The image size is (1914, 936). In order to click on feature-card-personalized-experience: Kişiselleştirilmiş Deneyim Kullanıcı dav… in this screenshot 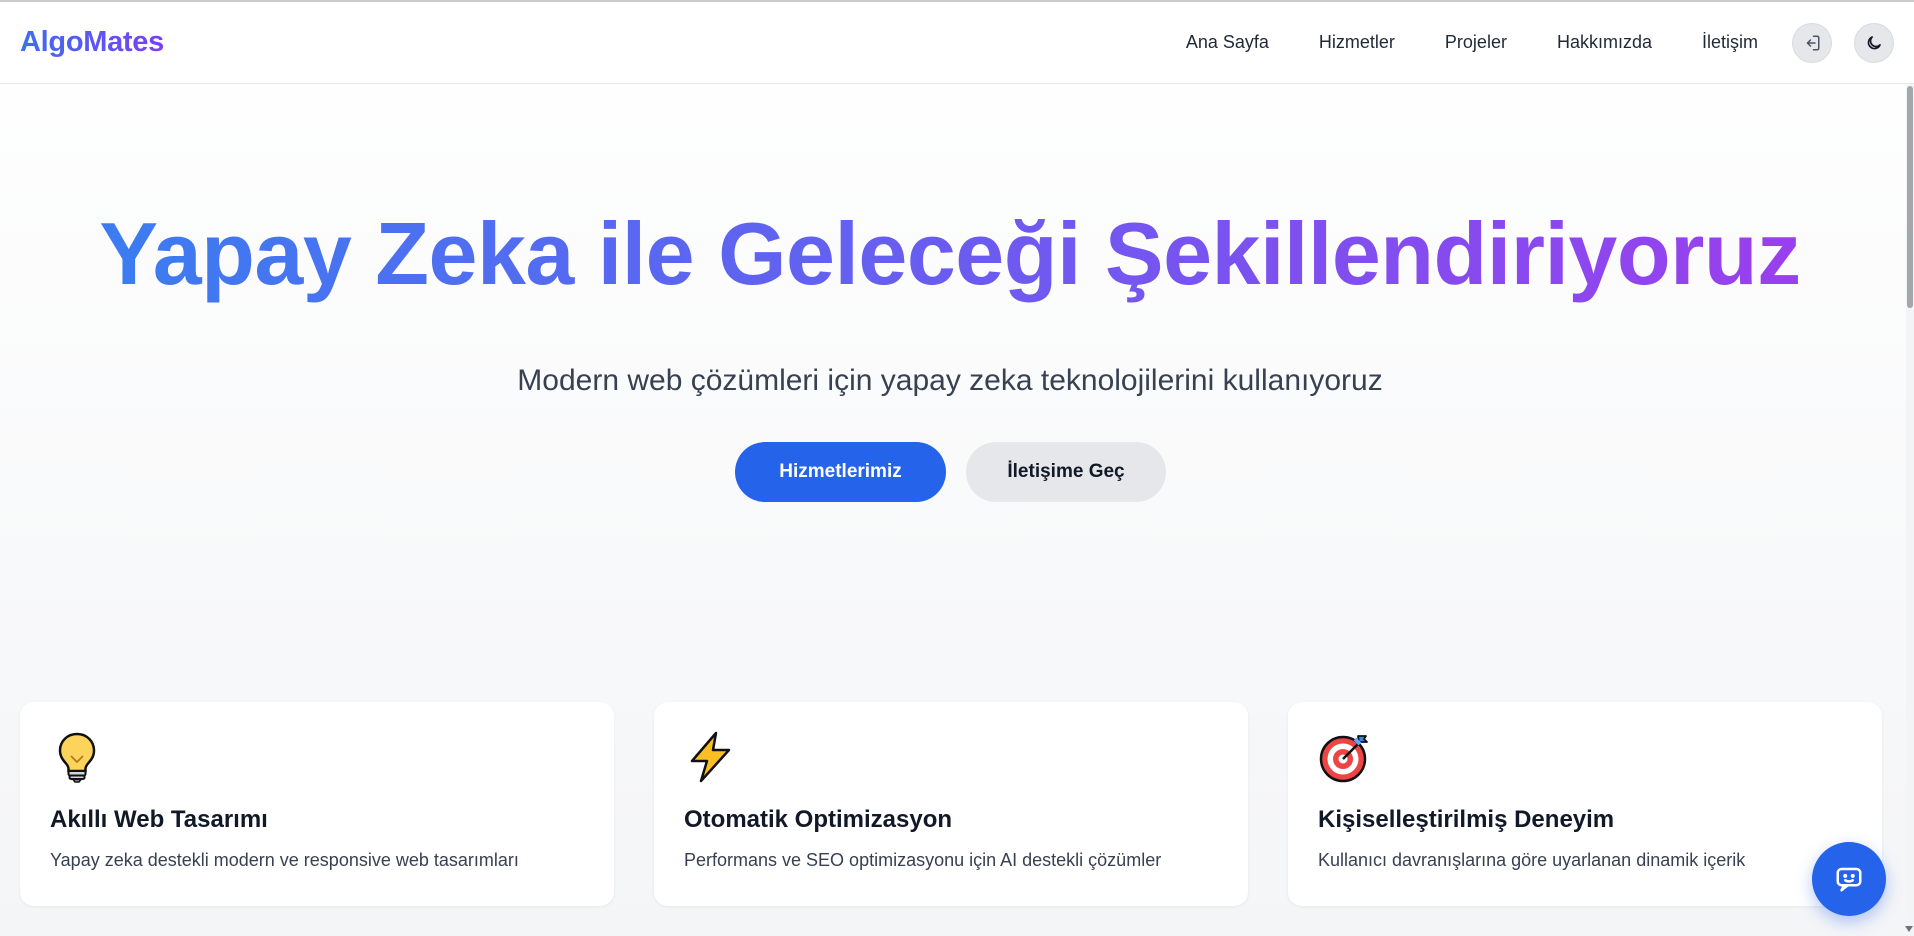, I will do `click(1585, 804)`.